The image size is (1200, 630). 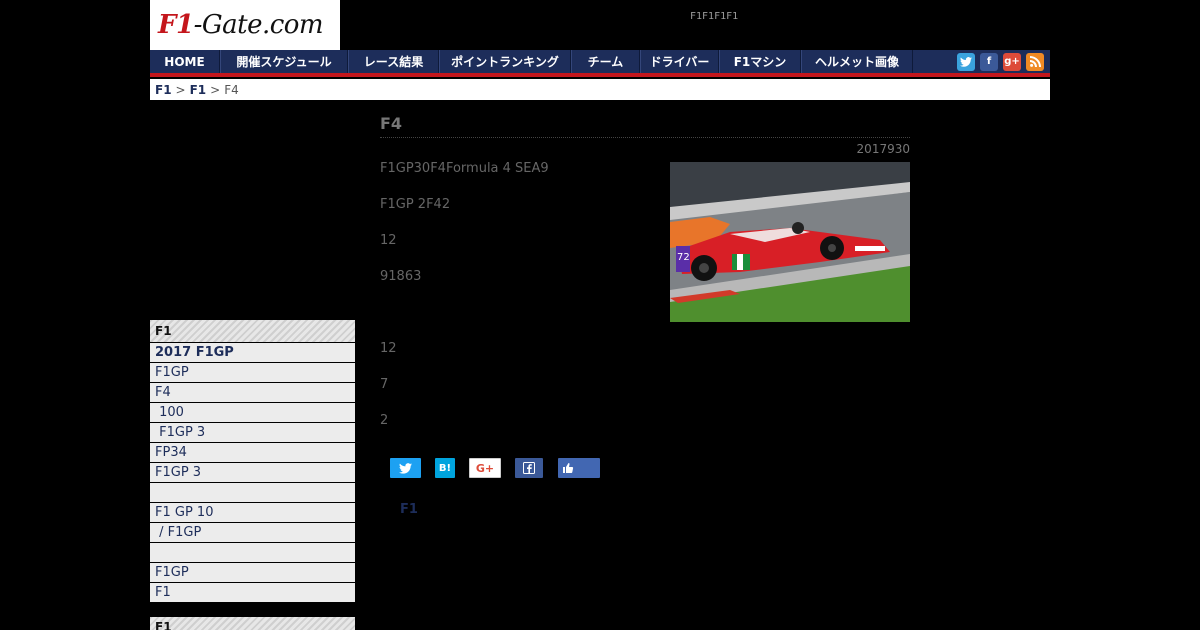 What do you see at coordinates (679, 61) in the screenshot?
I see `nav-drivers: ドライバー` at bounding box center [679, 61].